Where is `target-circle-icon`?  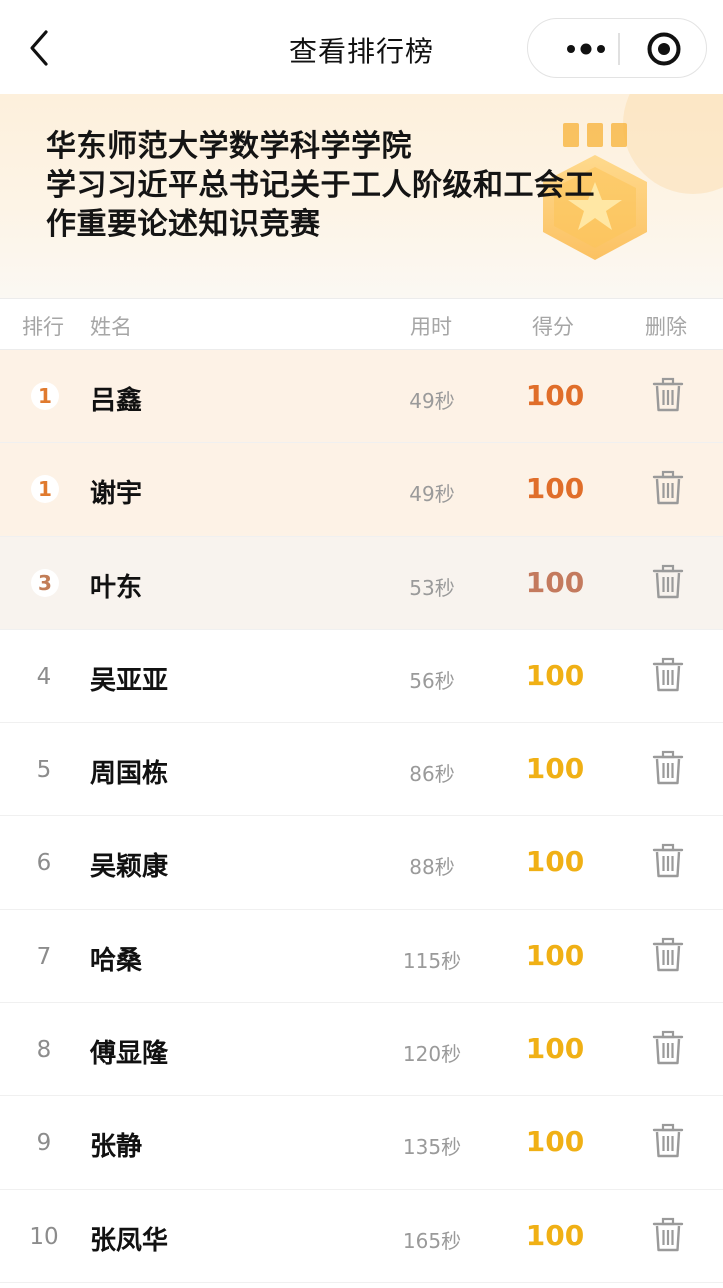 target-circle-icon is located at coordinates (664, 49).